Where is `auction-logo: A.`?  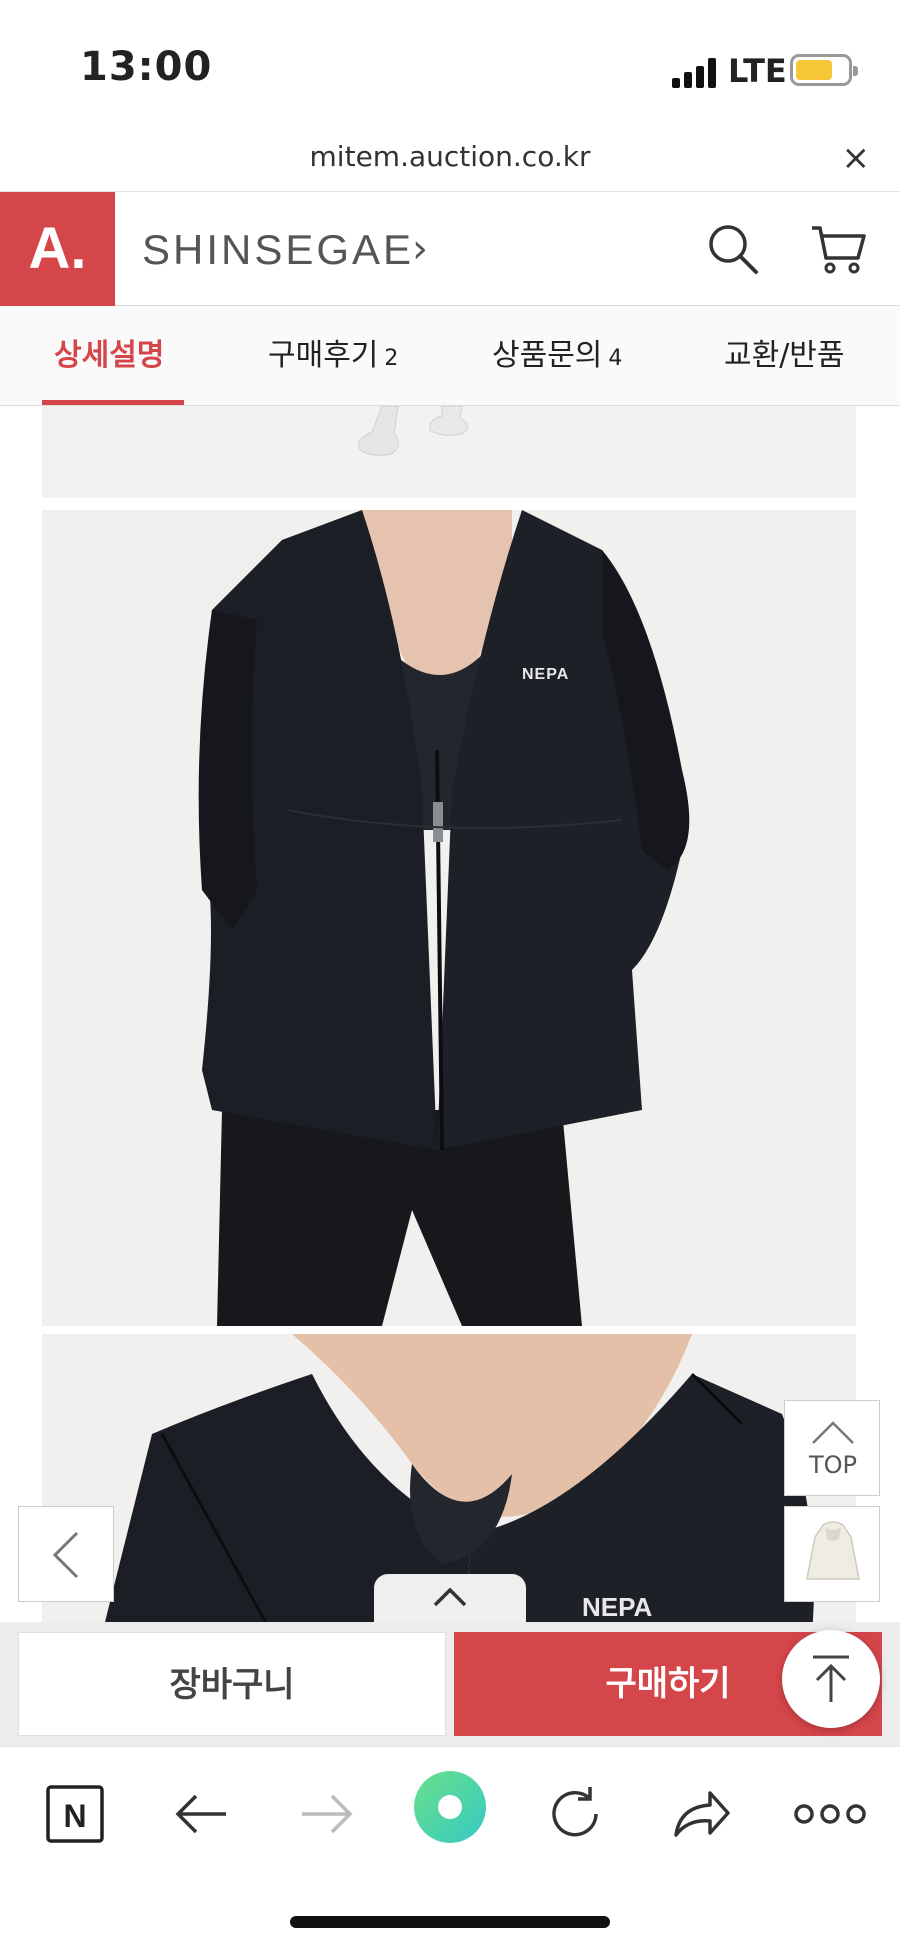 auction-logo: A. is located at coordinates (57, 249).